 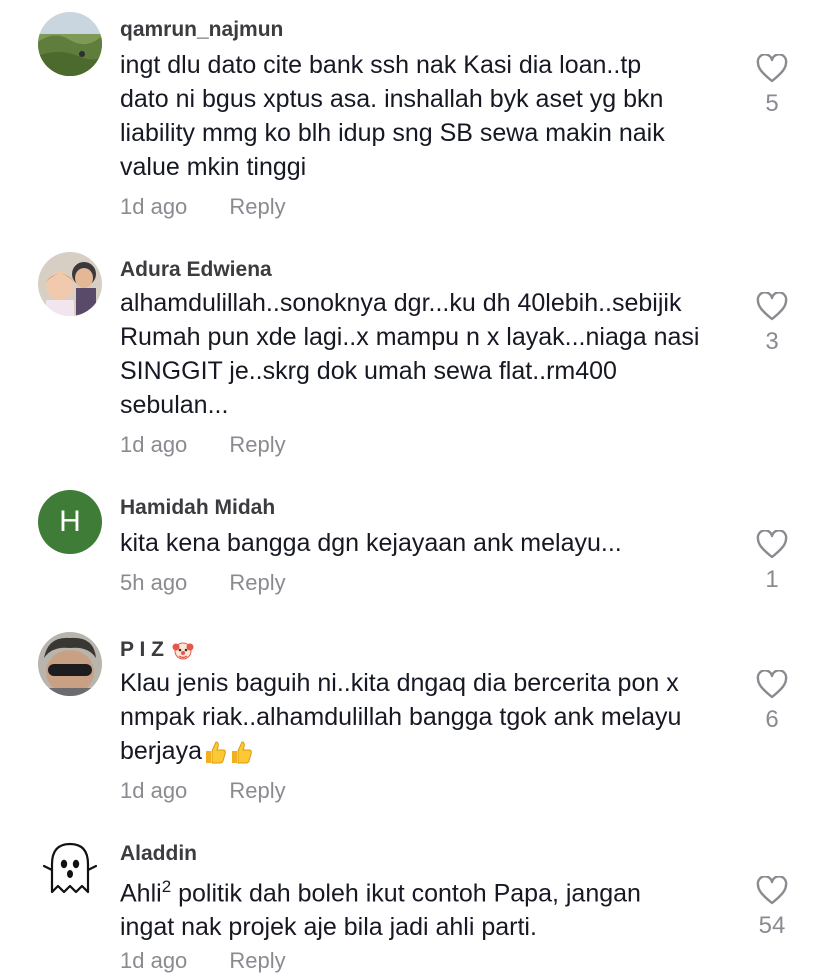 What do you see at coordinates (772, 719) in the screenshot?
I see `like-count: 6` at bounding box center [772, 719].